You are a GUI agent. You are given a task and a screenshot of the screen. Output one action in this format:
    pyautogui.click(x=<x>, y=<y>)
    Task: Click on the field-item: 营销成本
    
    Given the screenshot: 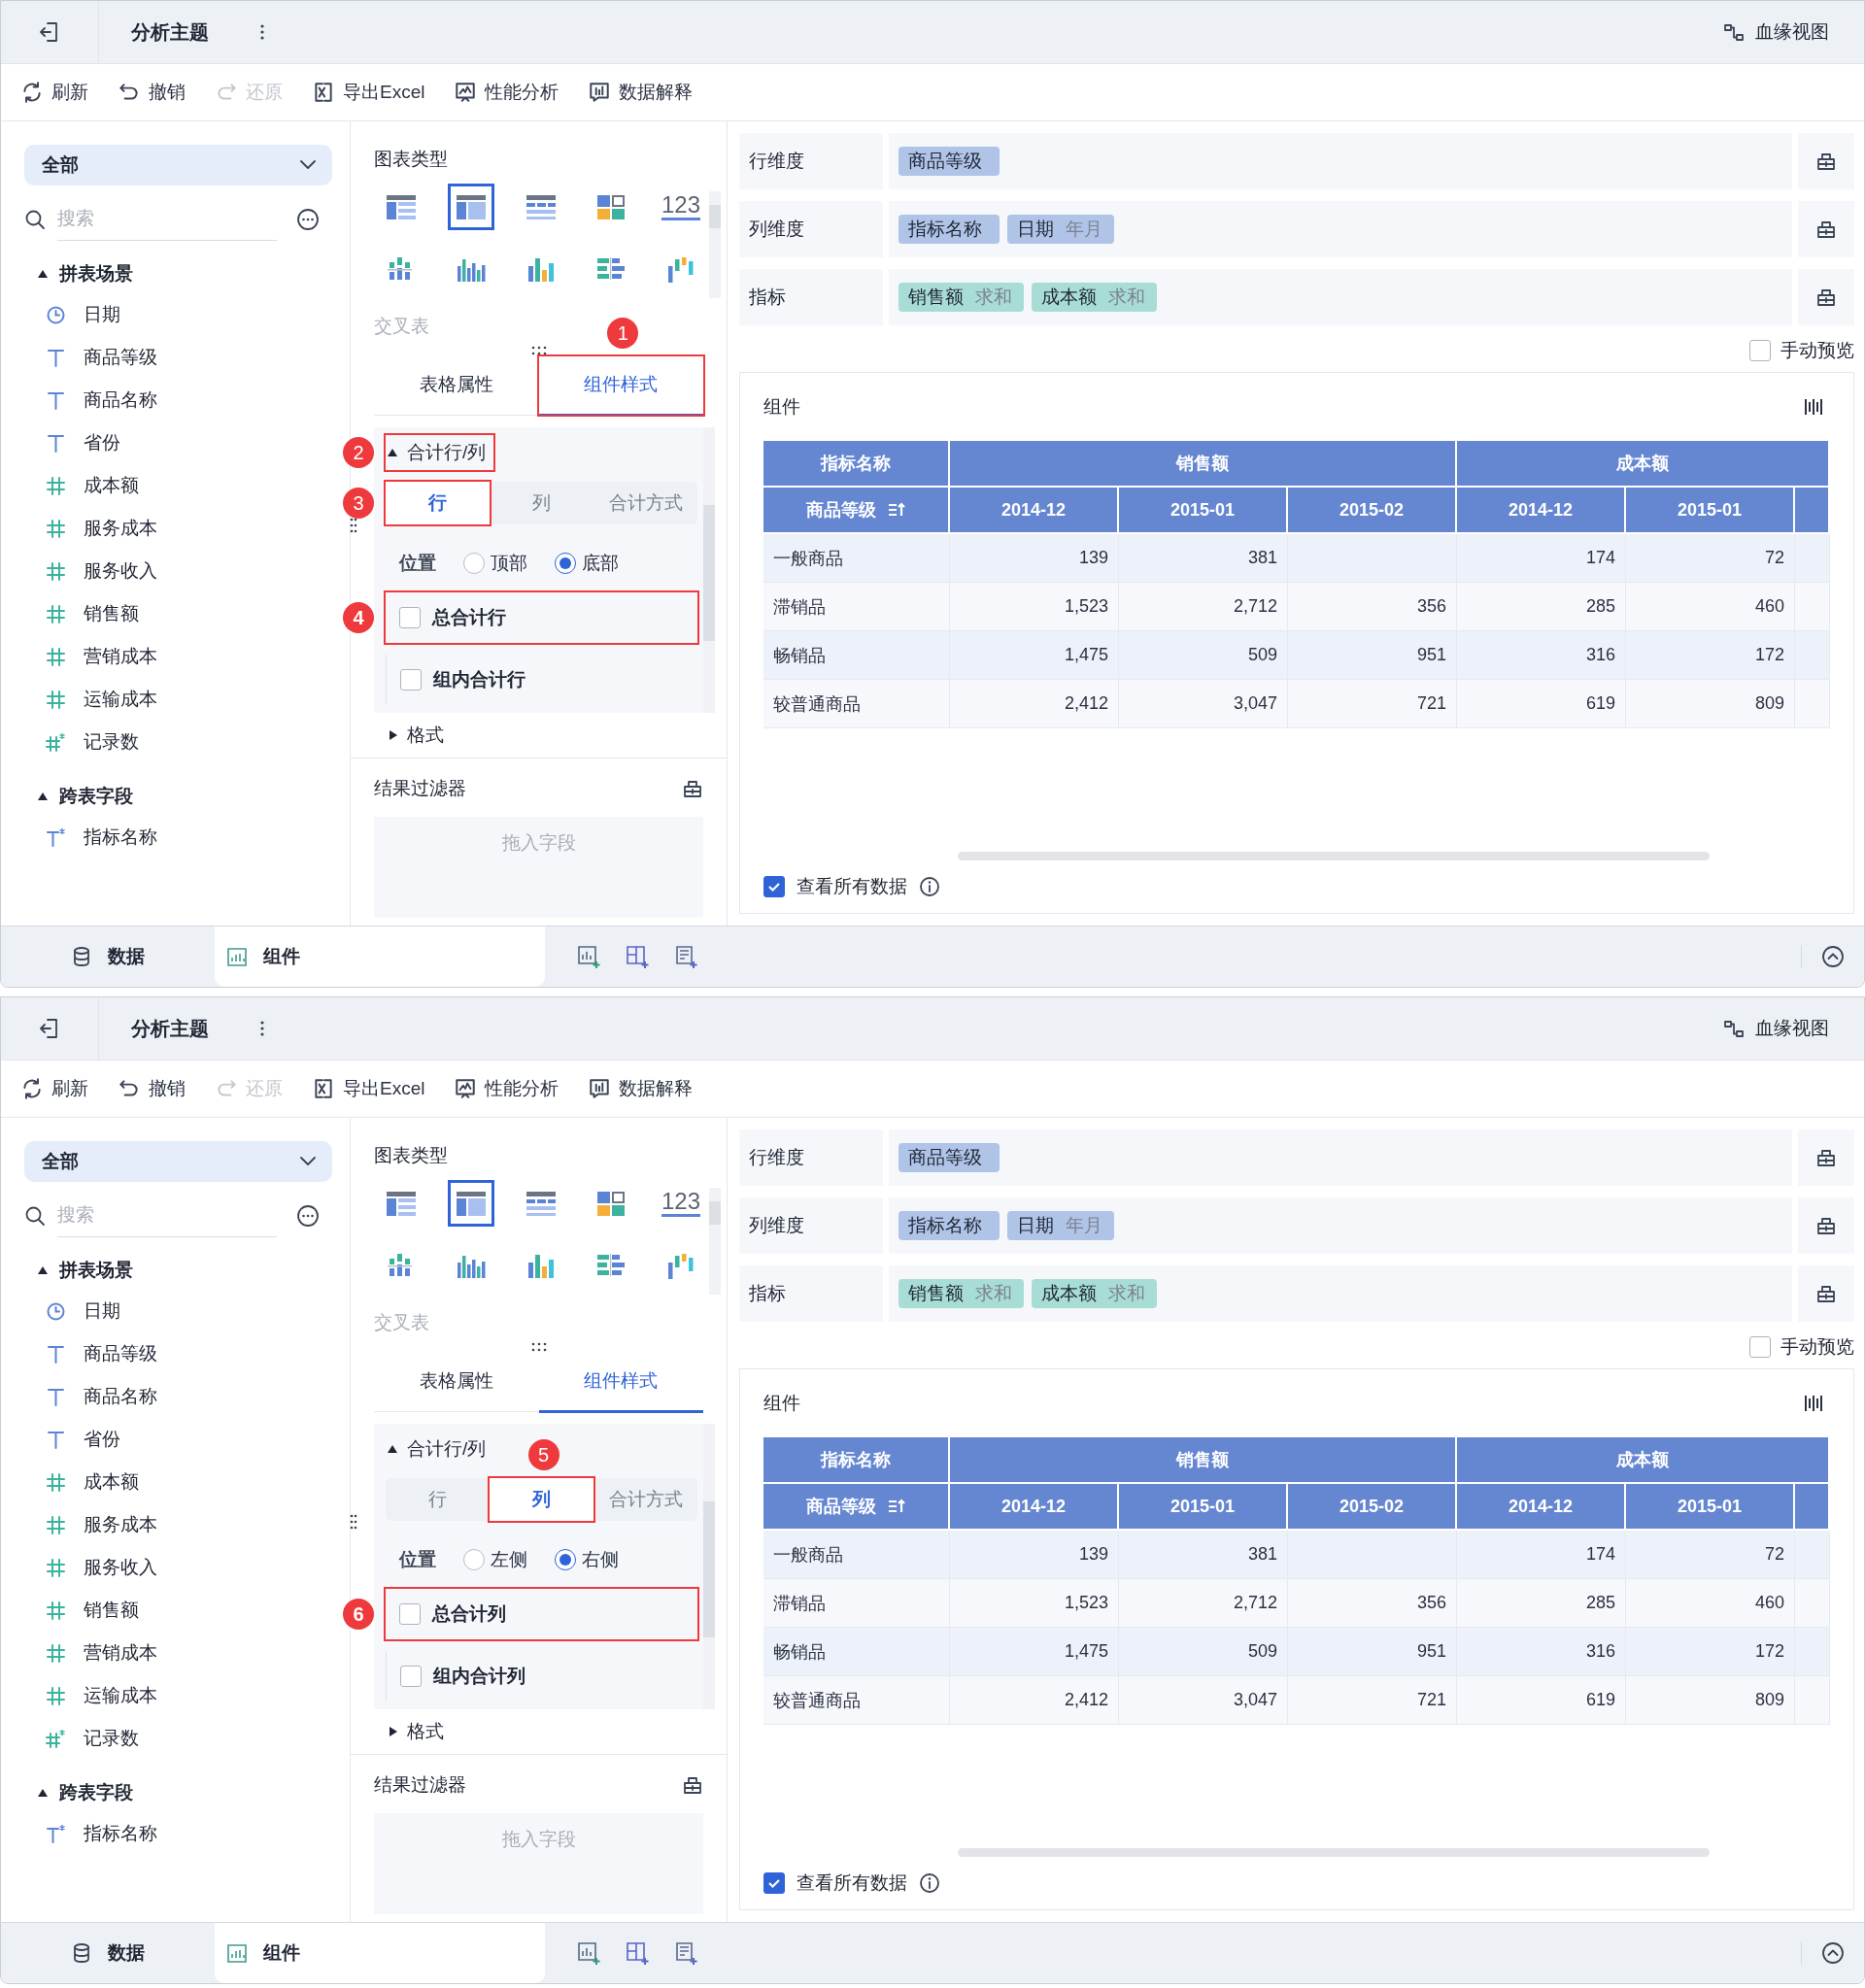 What is the action you would take?
    pyautogui.click(x=120, y=656)
    